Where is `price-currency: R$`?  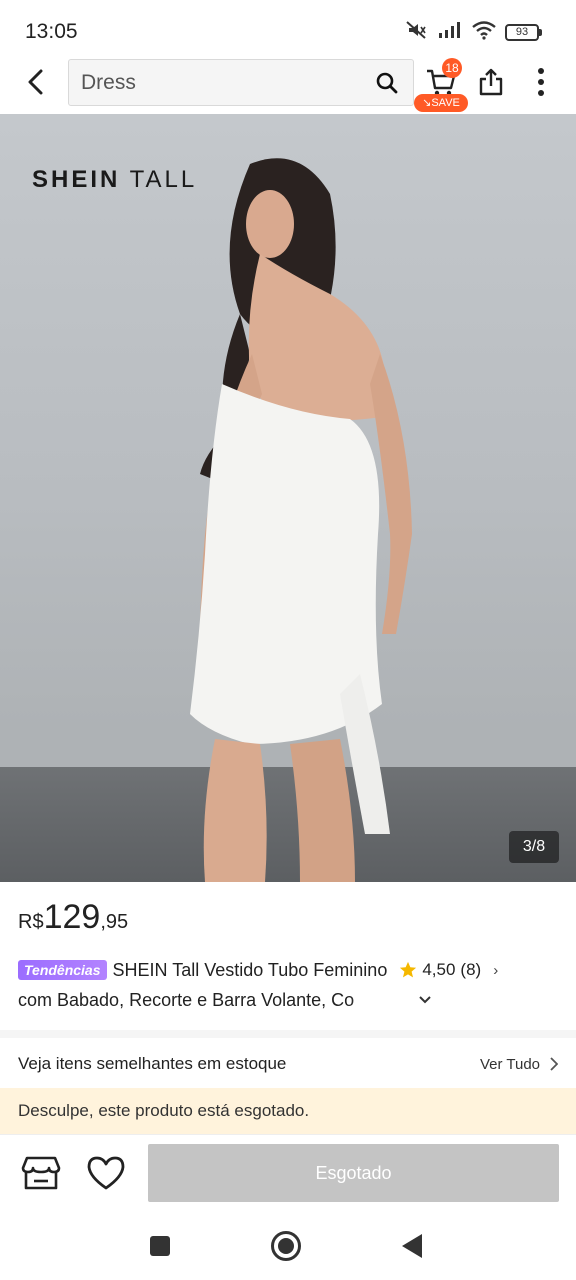
price-currency: R$ is located at coordinates (31, 922).